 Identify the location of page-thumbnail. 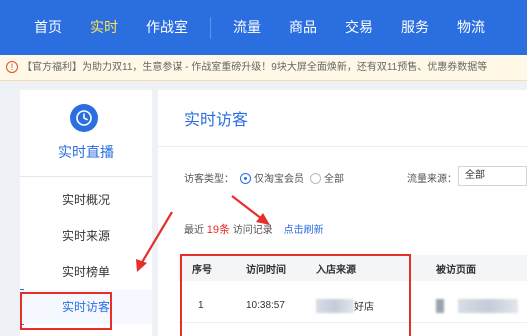
(440, 305).